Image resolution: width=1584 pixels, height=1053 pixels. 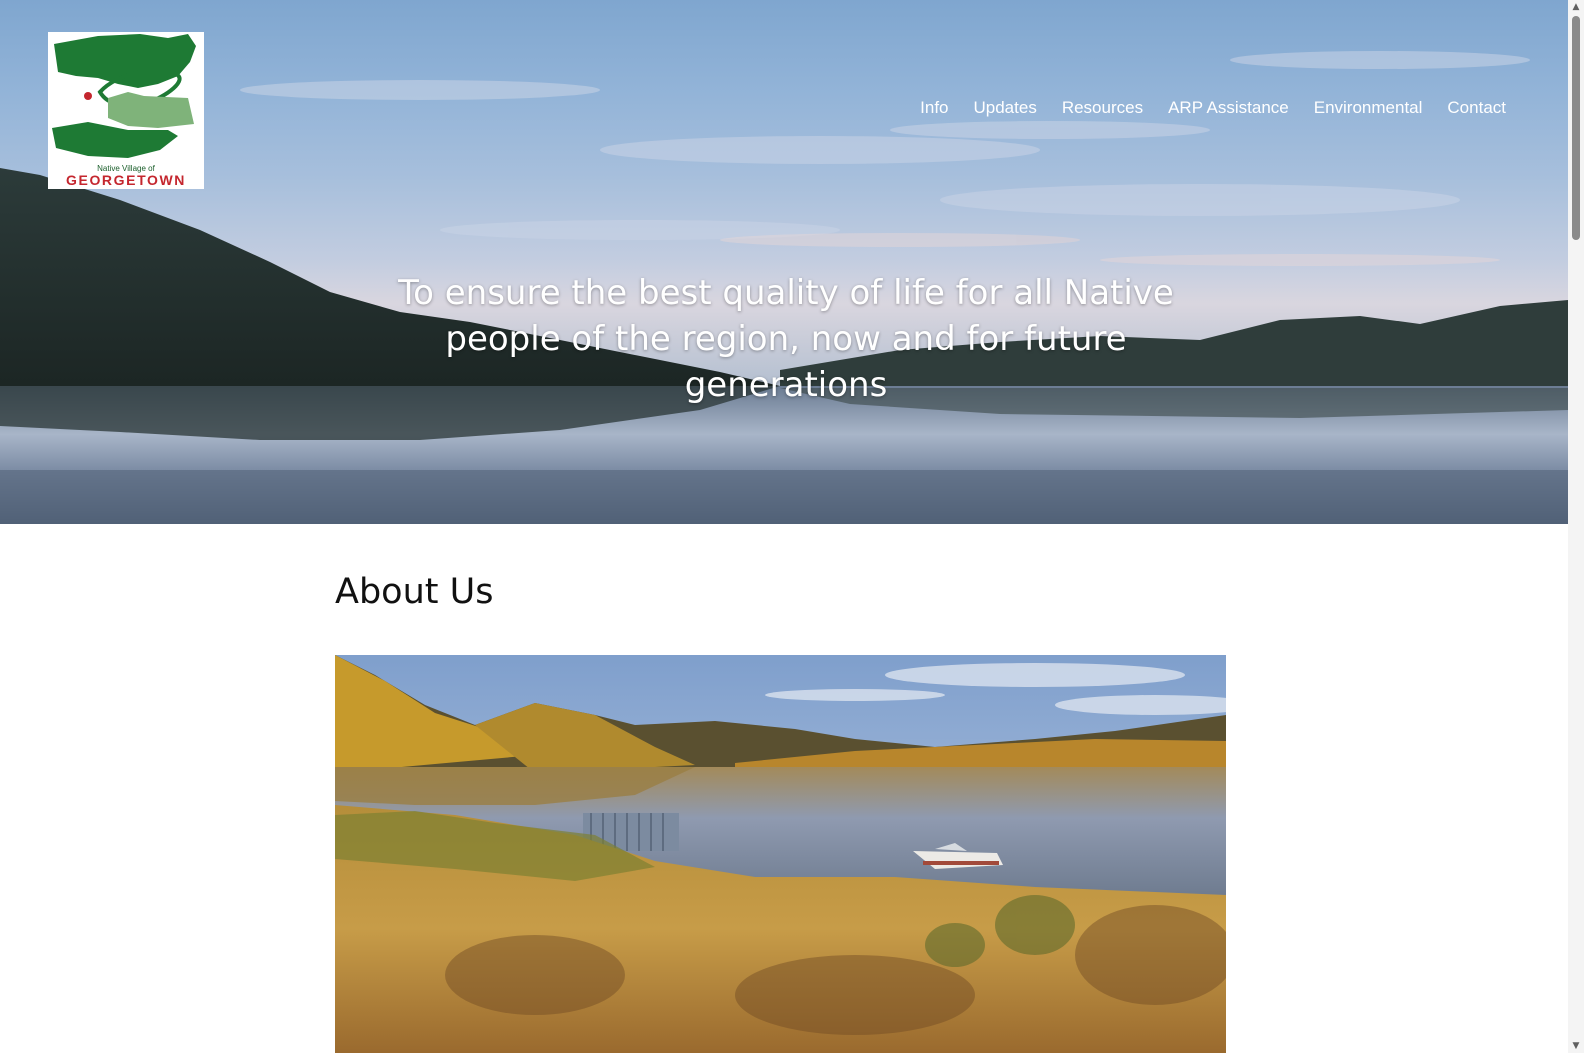 I want to click on scroll-up-arrow-icon: ▲, so click(x=1576, y=7).